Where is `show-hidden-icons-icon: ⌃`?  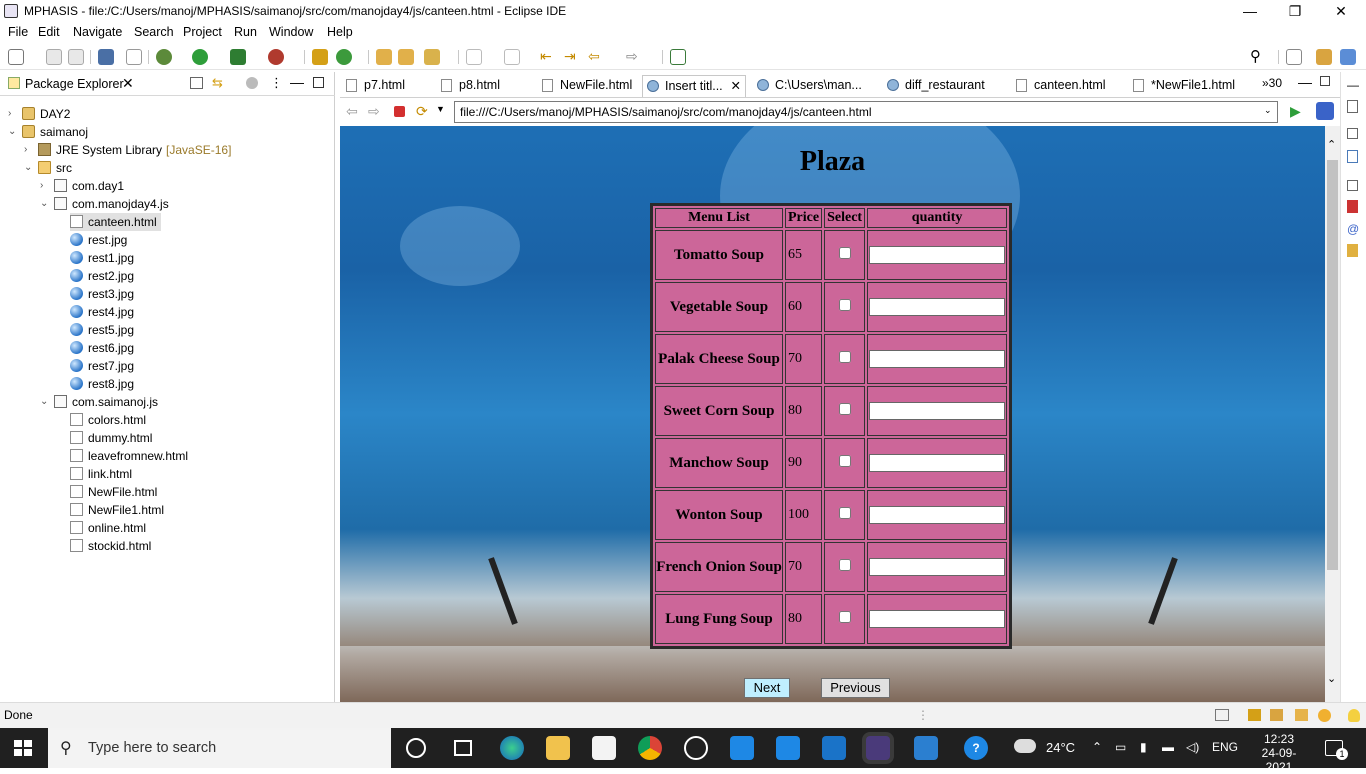 show-hidden-icons-icon: ⌃ is located at coordinates (1097, 747).